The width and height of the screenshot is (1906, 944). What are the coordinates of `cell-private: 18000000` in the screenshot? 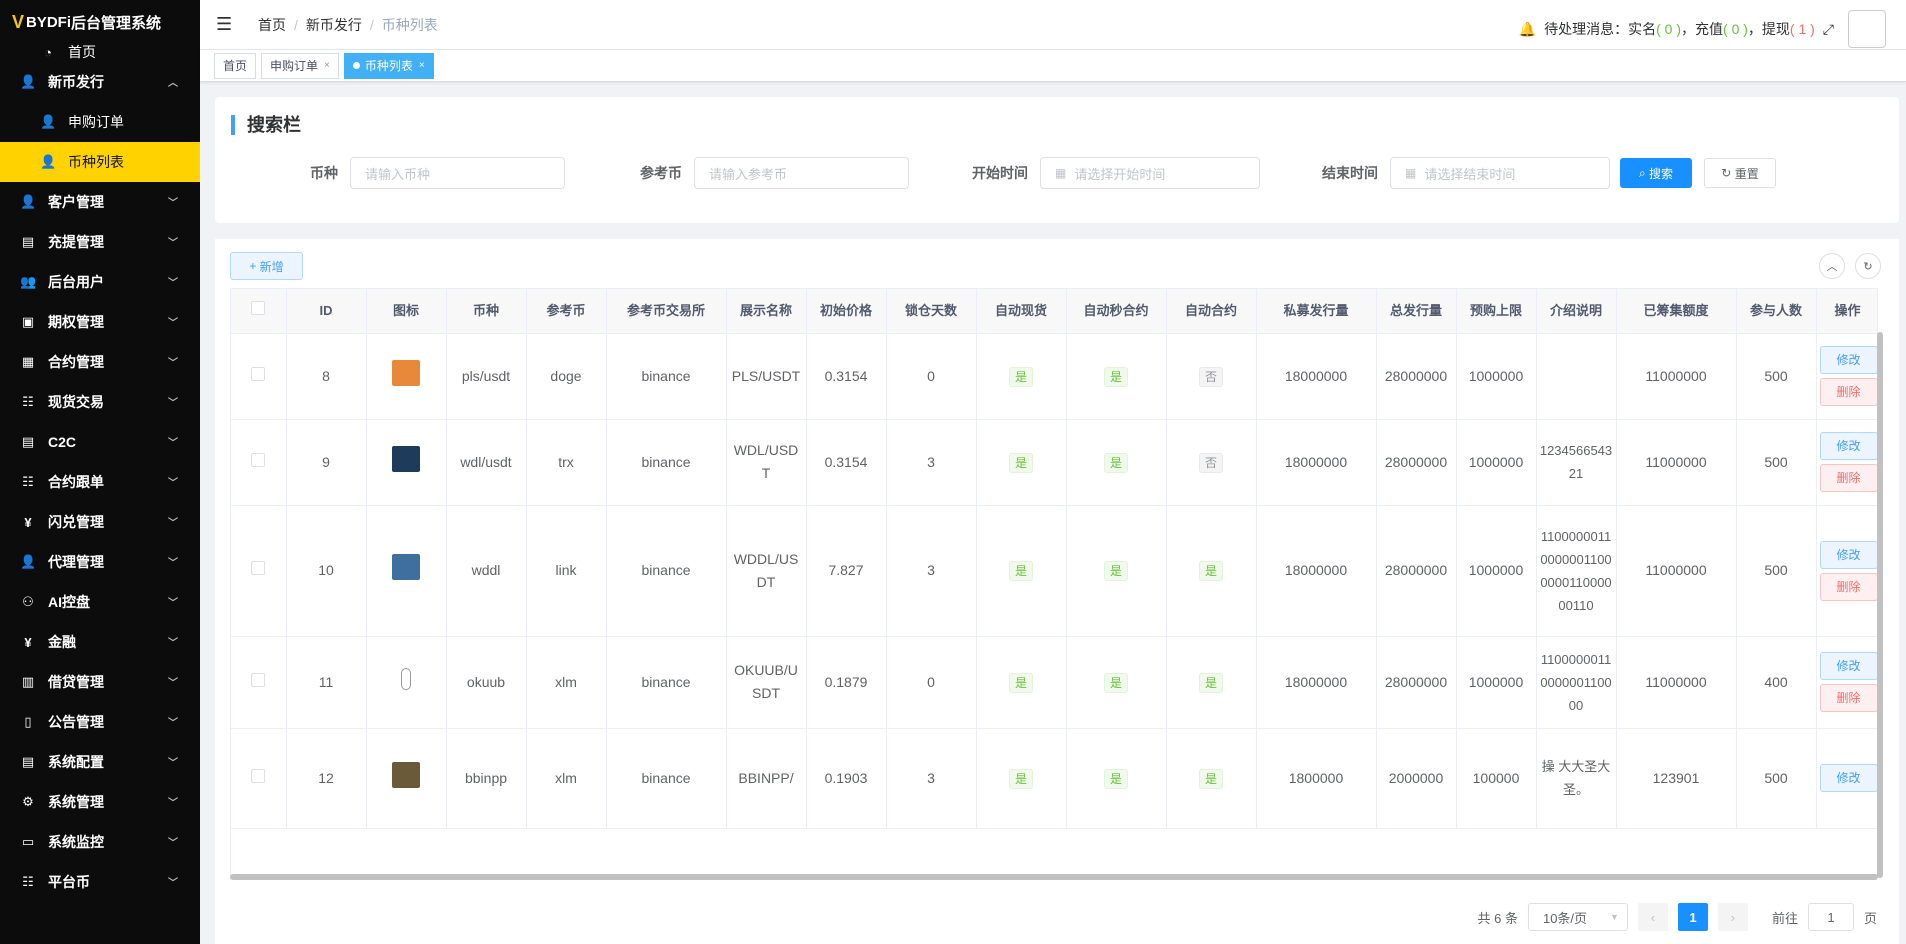 It's located at (1316, 571).